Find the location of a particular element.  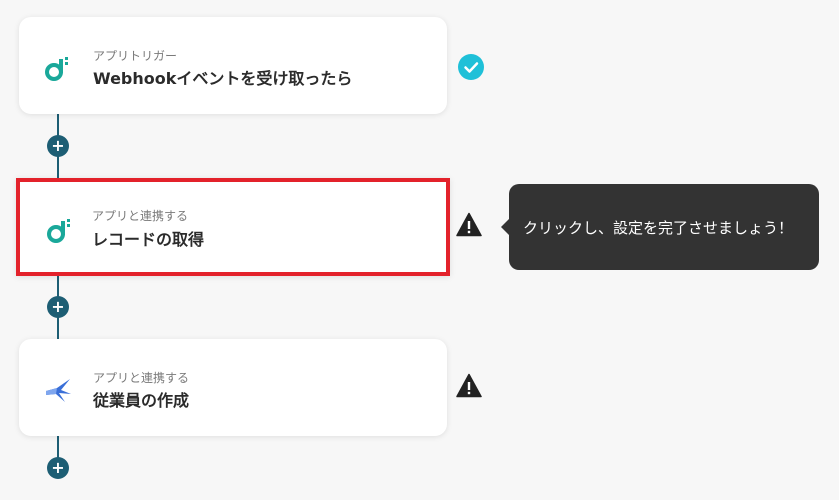

flow-step-card-get-record: アプリと連携する レコードの取得 is located at coordinates (233, 227).